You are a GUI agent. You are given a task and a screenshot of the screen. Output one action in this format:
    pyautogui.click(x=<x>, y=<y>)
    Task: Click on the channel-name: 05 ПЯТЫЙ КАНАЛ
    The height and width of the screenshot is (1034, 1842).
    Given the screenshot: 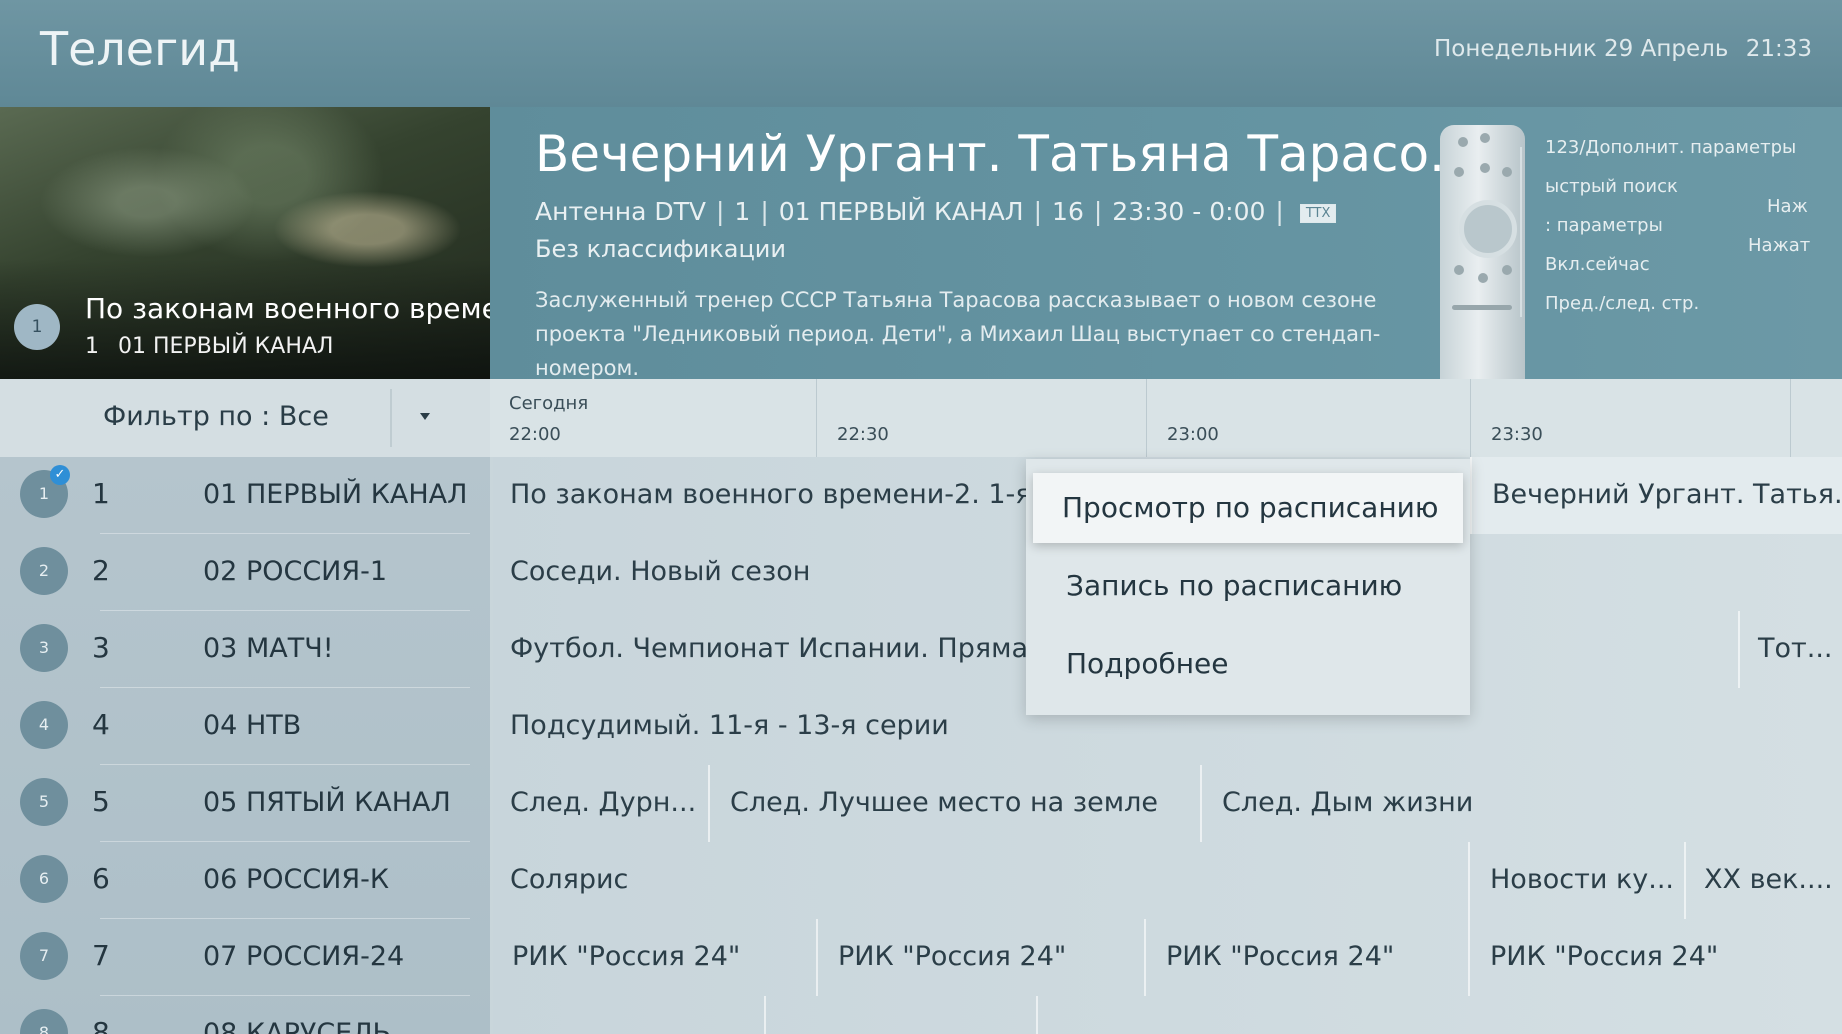 What is the action you would take?
    pyautogui.click(x=327, y=802)
    